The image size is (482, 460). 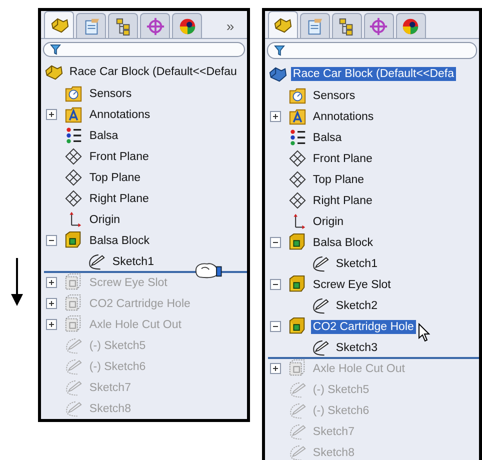 What do you see at coordinates (351, 285) in the screenshot?
I see `tree-item: Screw Eye Slot` at bounding box center [351, 285].